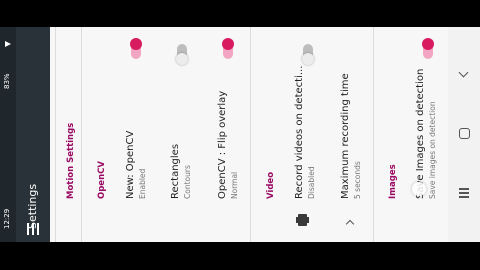  I want to click on recents-icon, so click(464, 193).